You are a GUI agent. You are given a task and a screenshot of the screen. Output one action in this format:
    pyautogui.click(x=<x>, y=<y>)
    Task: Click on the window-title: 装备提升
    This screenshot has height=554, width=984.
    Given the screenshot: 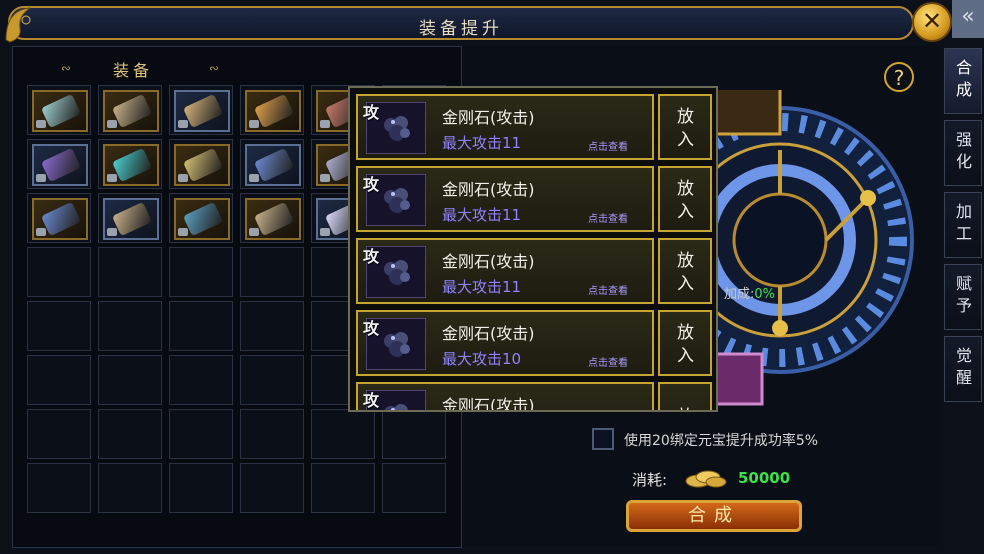 What is the action you would take?
    pyautogui.click(x=461, y=29)
    